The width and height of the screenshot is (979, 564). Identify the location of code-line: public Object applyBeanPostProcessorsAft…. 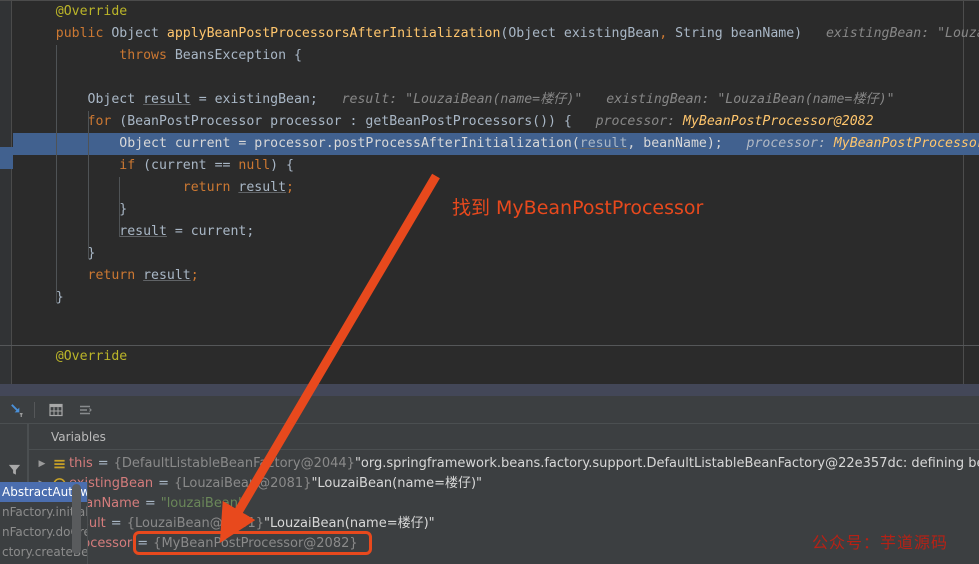
(496, 34).